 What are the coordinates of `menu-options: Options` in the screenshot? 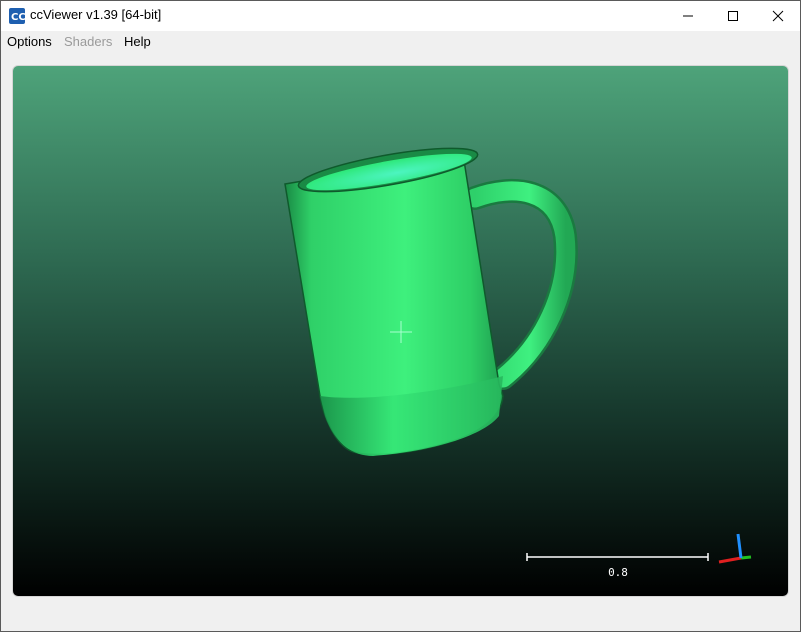 It's located at (29, 41).